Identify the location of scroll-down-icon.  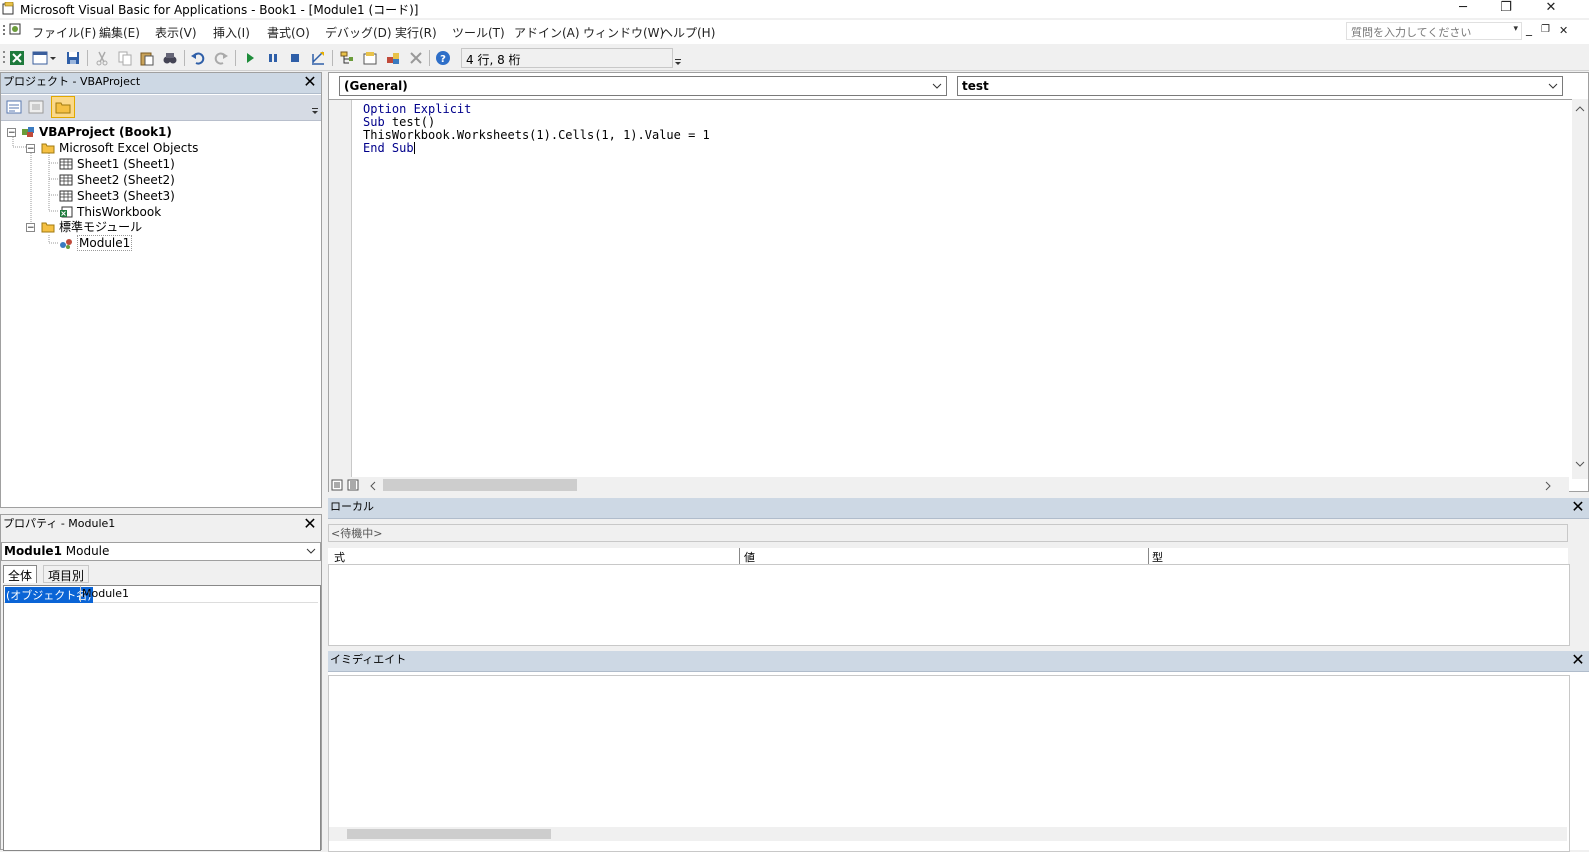
(1580, 464).